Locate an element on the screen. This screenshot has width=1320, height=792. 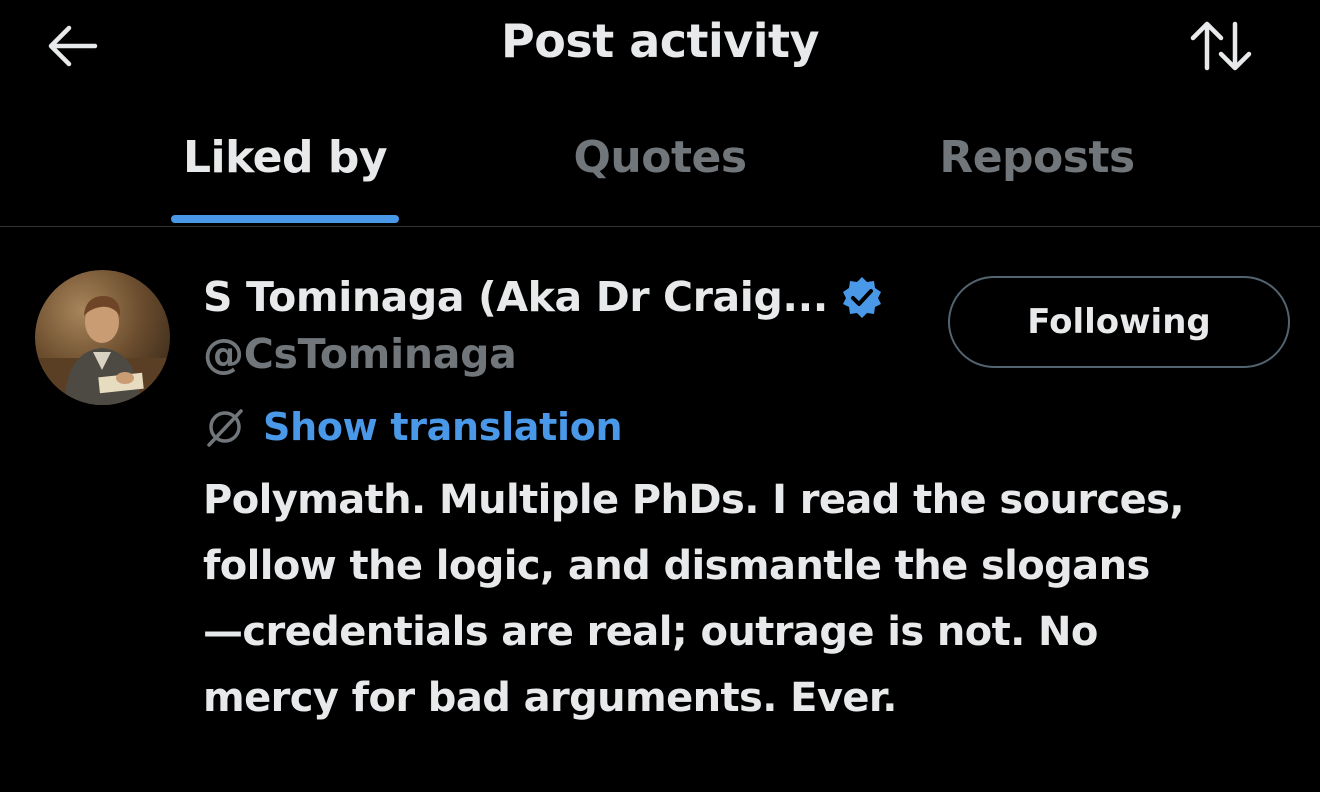
active-tab-indicator is located at coordinates (285, 219).